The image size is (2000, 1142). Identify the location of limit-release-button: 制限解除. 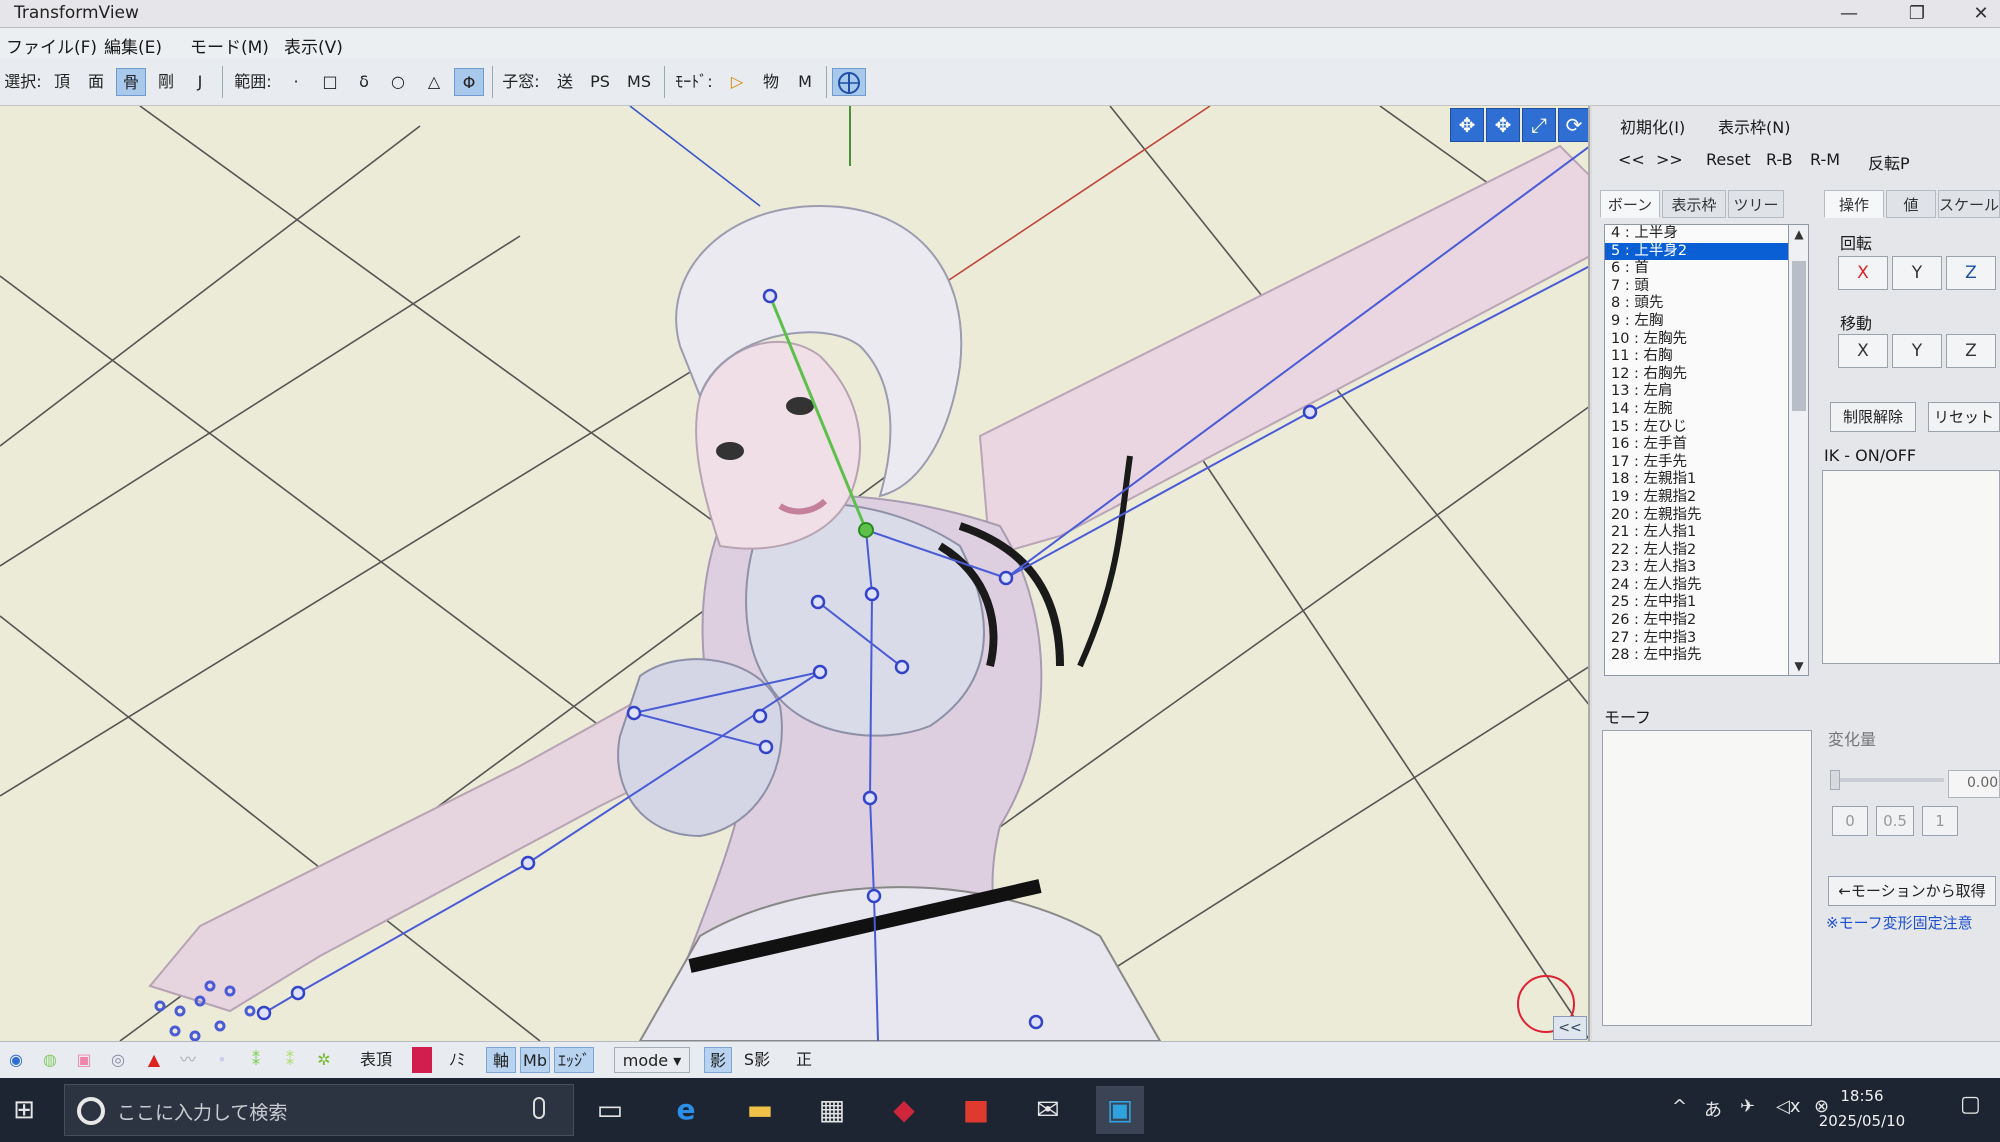
(1873, 417).